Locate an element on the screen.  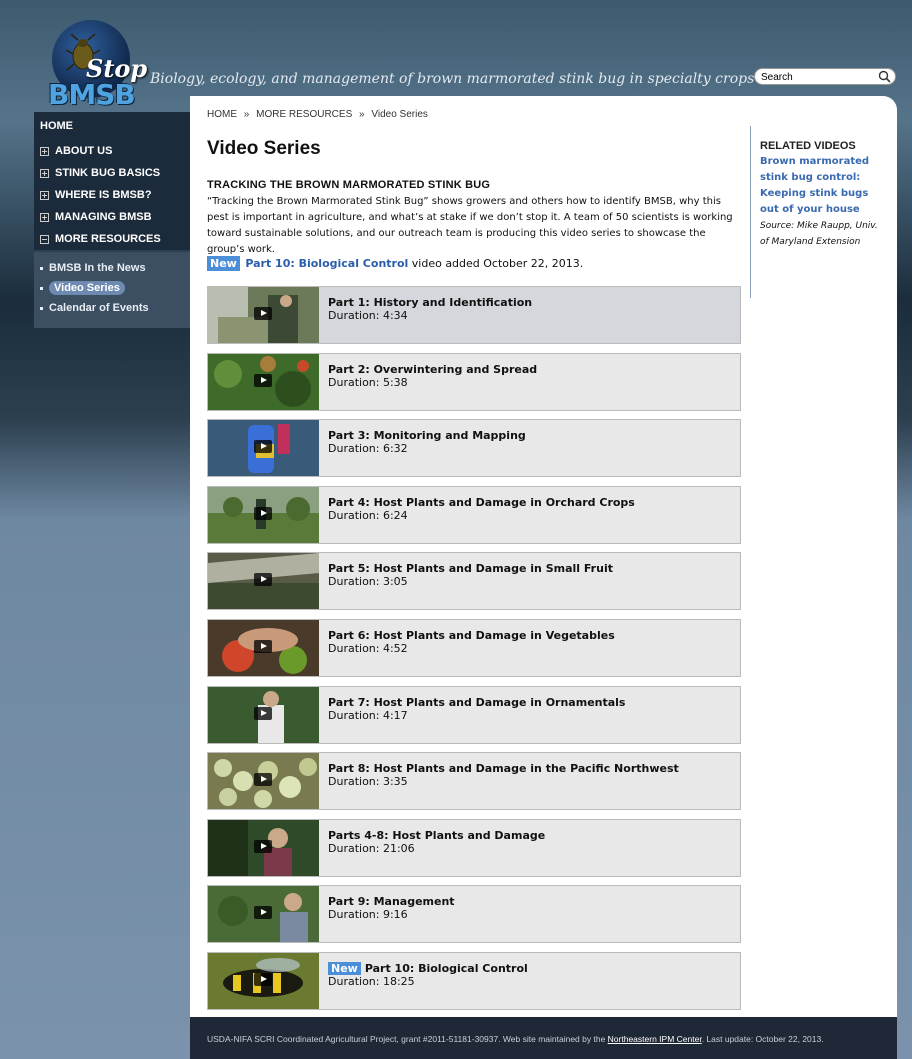
collapse-icon is located at coordinates (44, 239).